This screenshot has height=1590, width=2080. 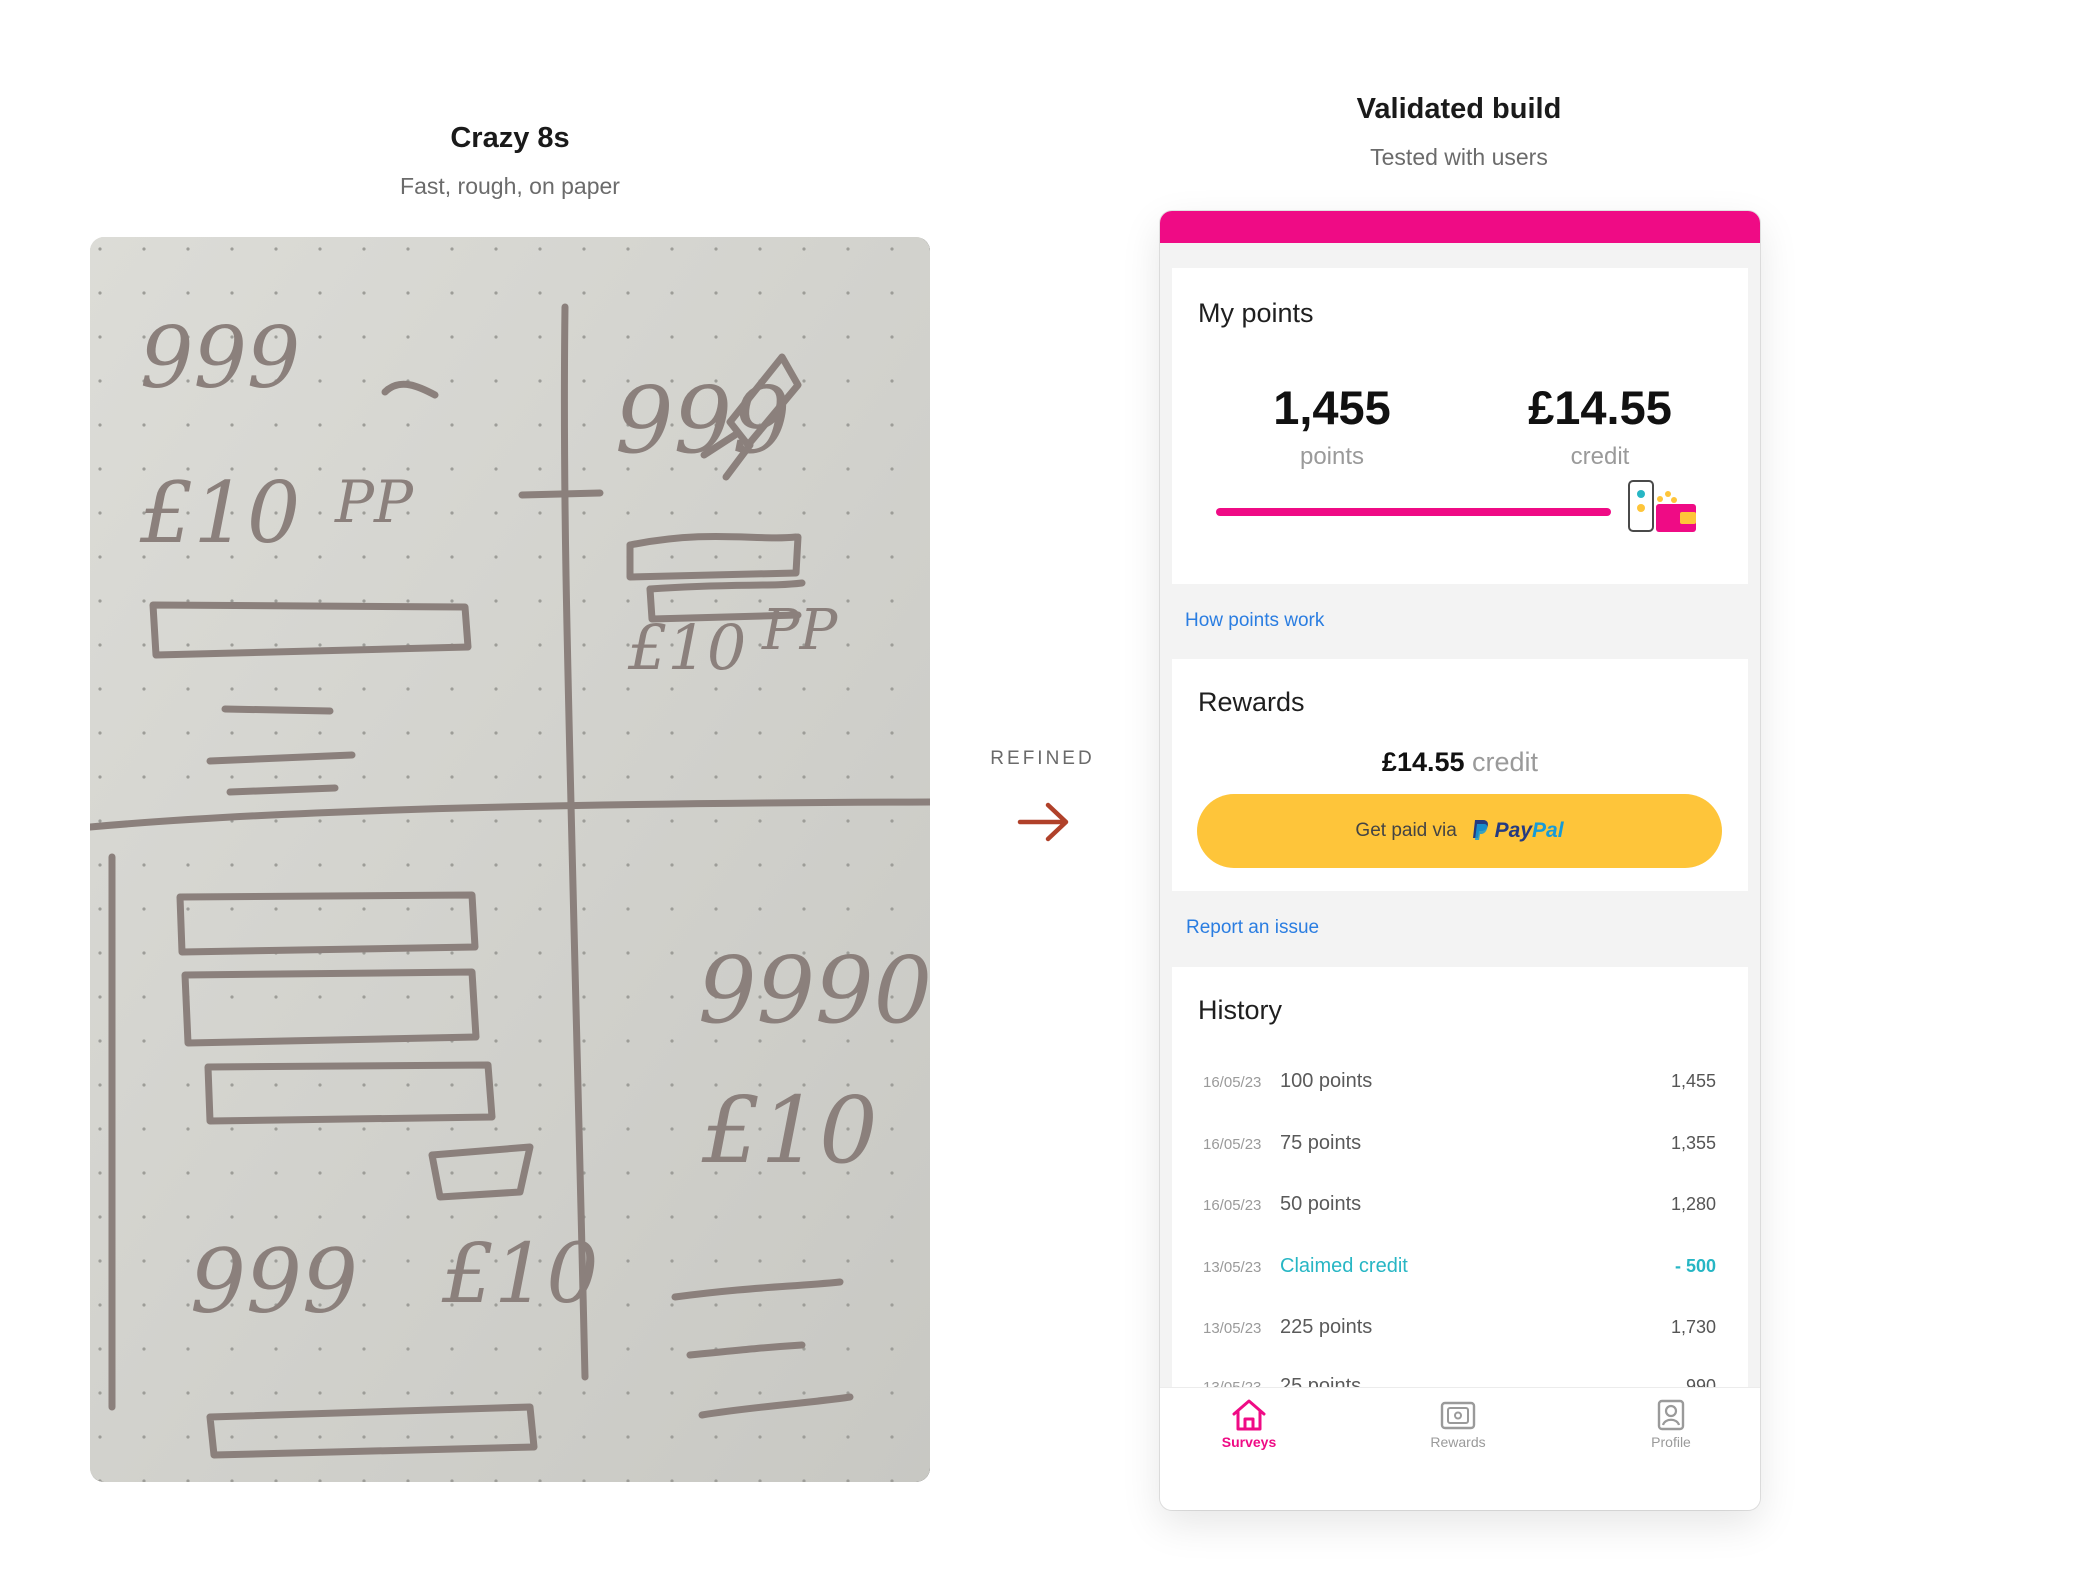 I want to click on history-title: History, so click(x=1240, y=1010).